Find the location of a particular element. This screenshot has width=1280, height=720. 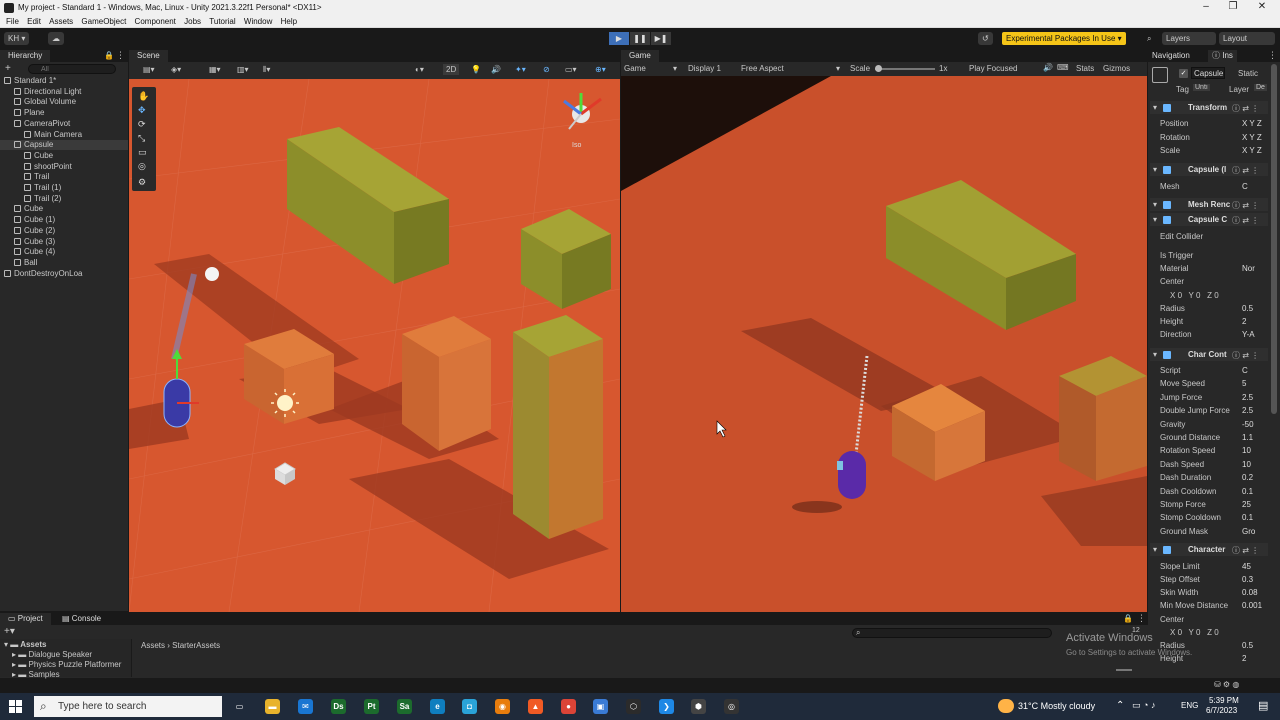

gizmos-icon: ⊕▾ is located at coordinates (600, 69).